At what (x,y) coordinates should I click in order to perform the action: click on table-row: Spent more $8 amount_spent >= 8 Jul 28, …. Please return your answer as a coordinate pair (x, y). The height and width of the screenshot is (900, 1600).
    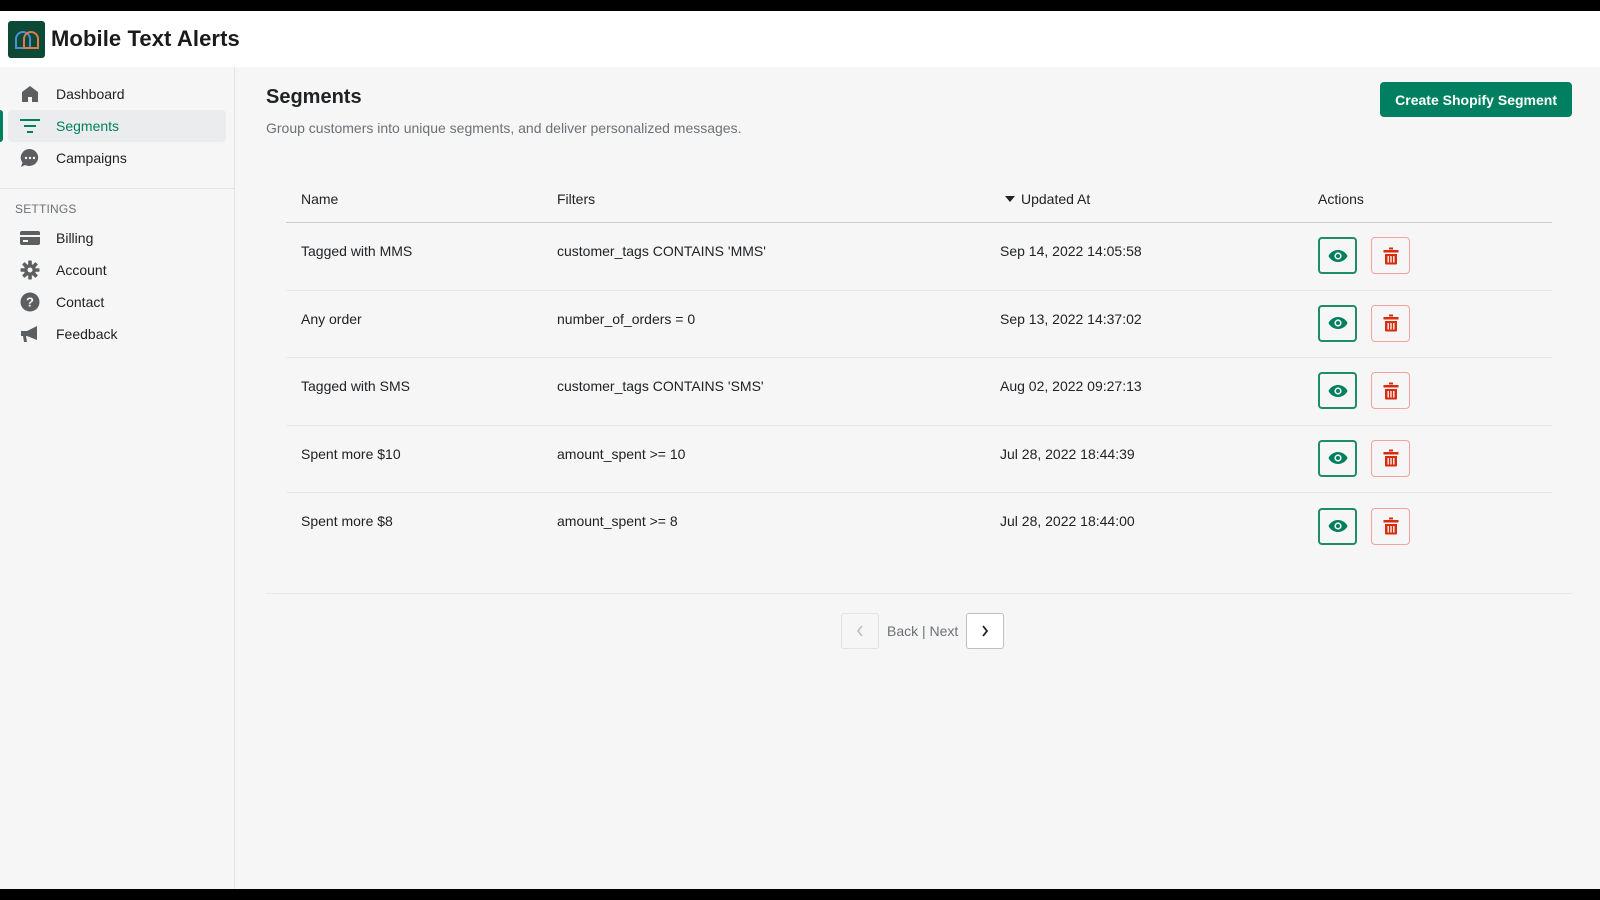
    Looking at the image, I should click on (919, 527).